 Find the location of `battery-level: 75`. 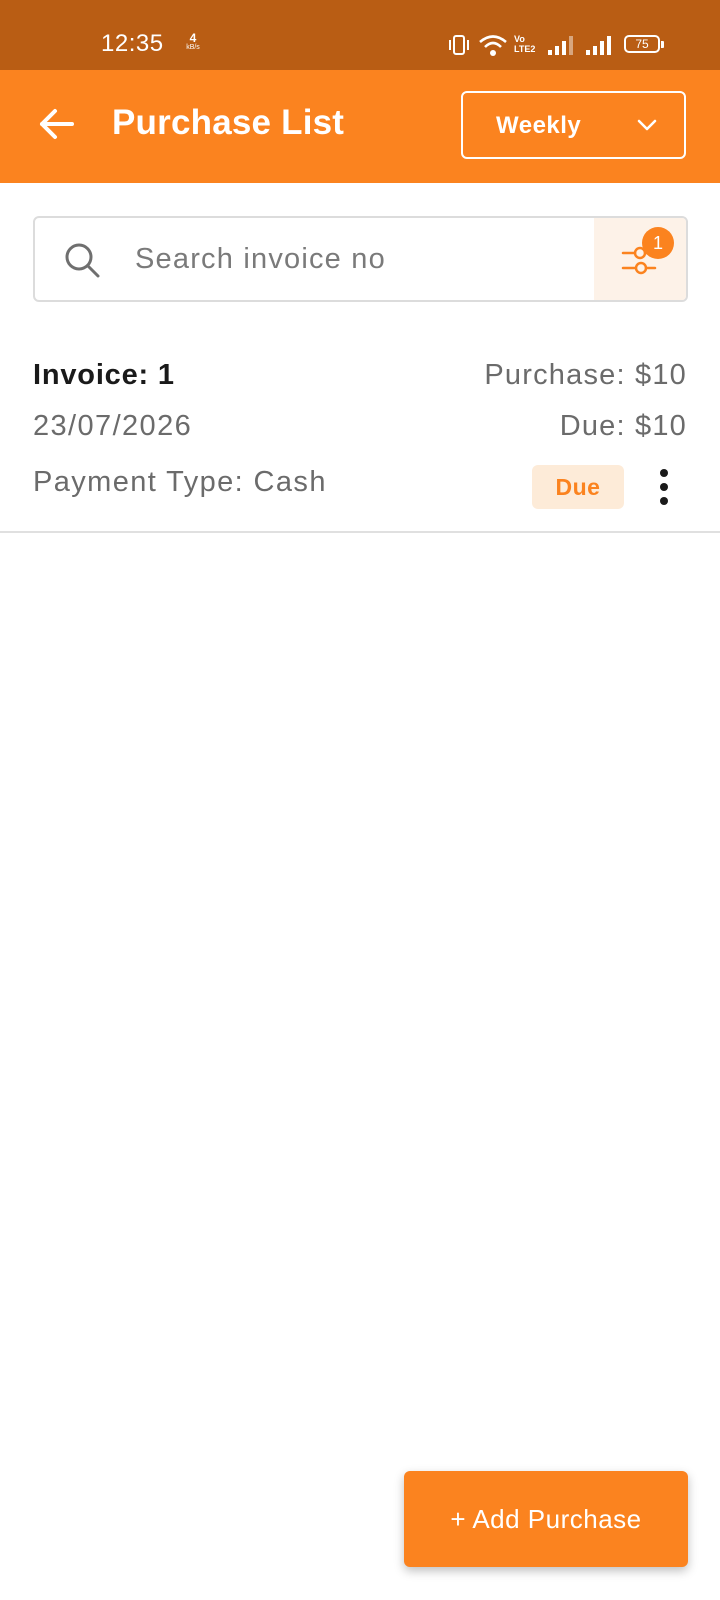

battery-level: 75 is located at coordinates (642, 44).